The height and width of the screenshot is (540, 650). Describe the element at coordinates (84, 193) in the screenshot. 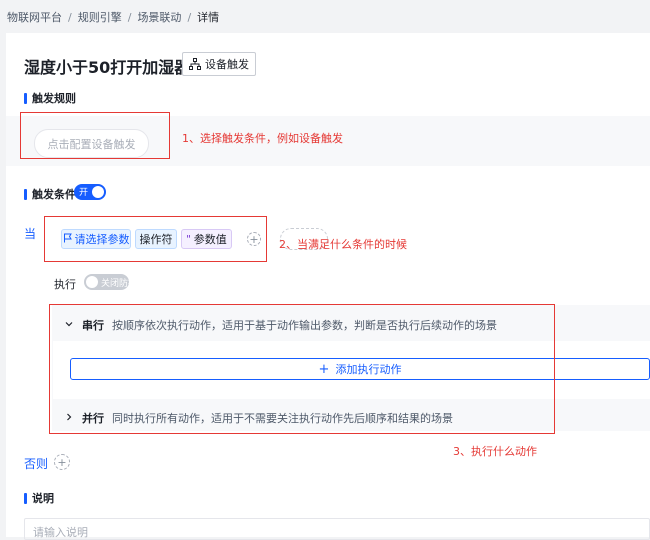

I see `condition-switch-label: 开` at that location.